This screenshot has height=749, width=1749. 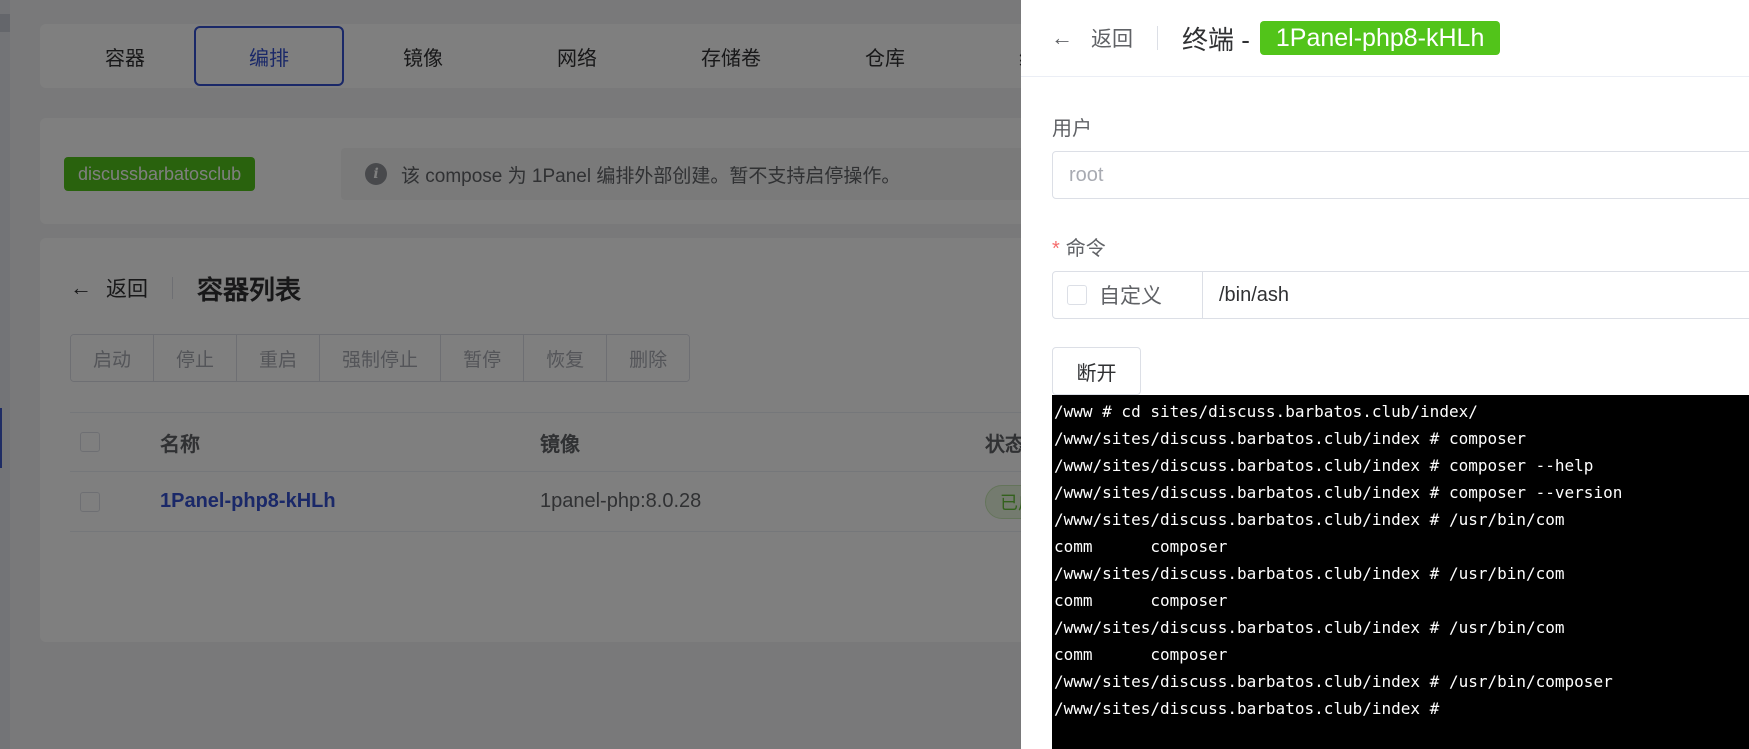 I want to click on custom-command-toggle: 自定义, so click(x=1127, y=295).